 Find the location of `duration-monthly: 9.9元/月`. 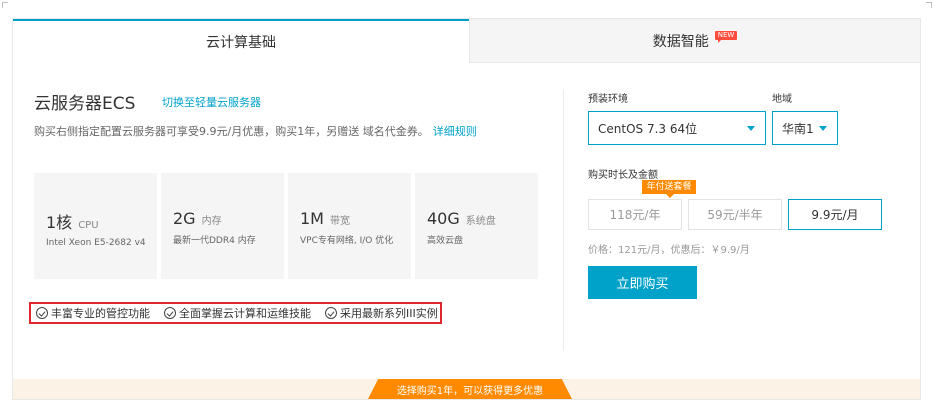

duration-monthly: 9.9元/月 is located at coordinates (835, 214).